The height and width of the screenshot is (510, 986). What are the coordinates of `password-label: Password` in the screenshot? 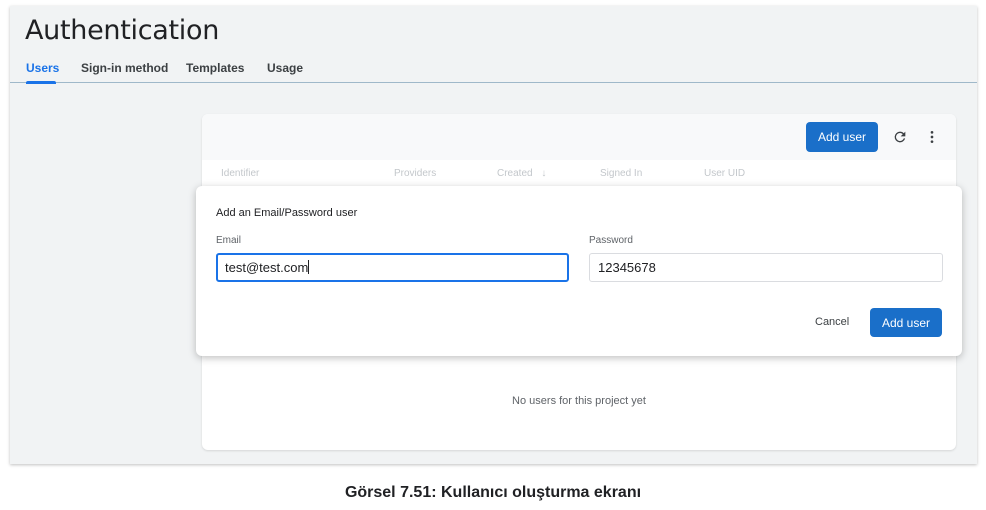 It's located at (611, 240).